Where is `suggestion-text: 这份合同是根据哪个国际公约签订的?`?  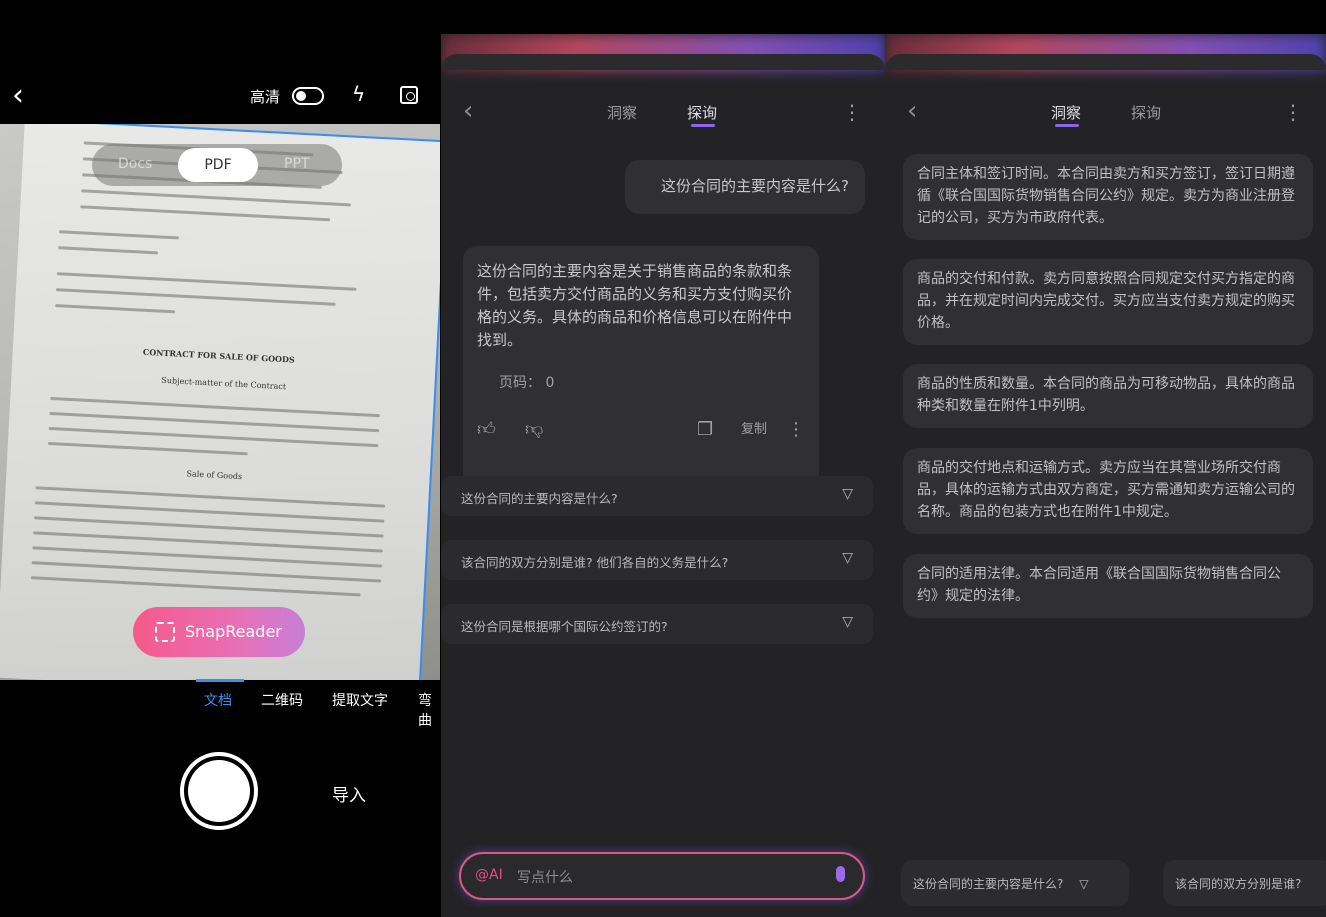 suggestion-text: 这份合同是根据哪个国际公约签订的? is located at coordinates (564, 626).